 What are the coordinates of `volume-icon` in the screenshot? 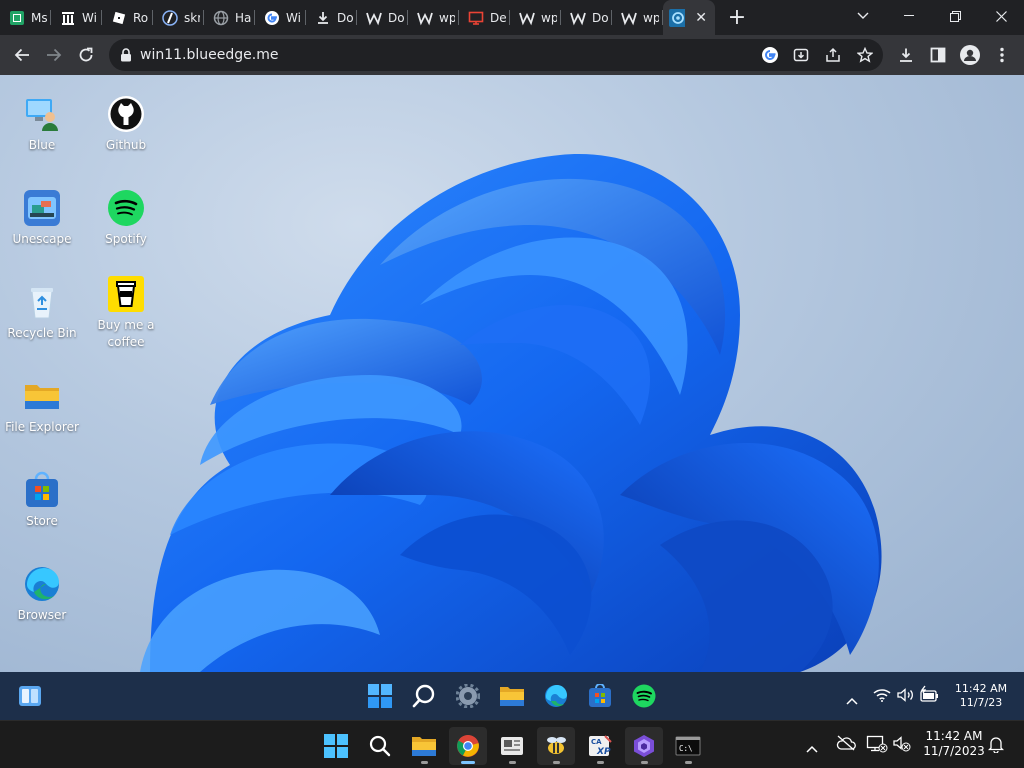 It's located at (905, 695).